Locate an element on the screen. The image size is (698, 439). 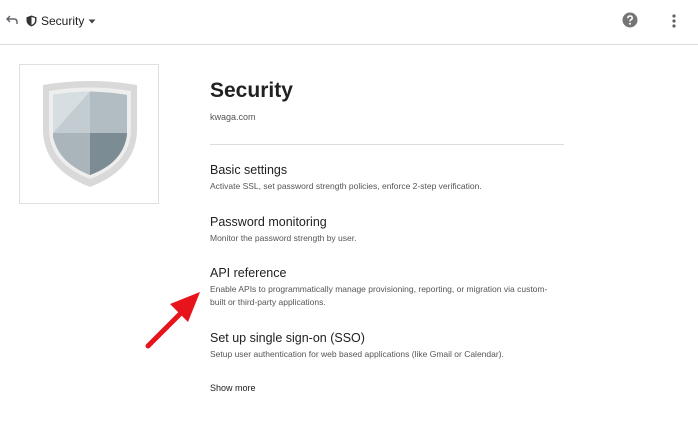
help-icon is located at coordinates (630, 20).